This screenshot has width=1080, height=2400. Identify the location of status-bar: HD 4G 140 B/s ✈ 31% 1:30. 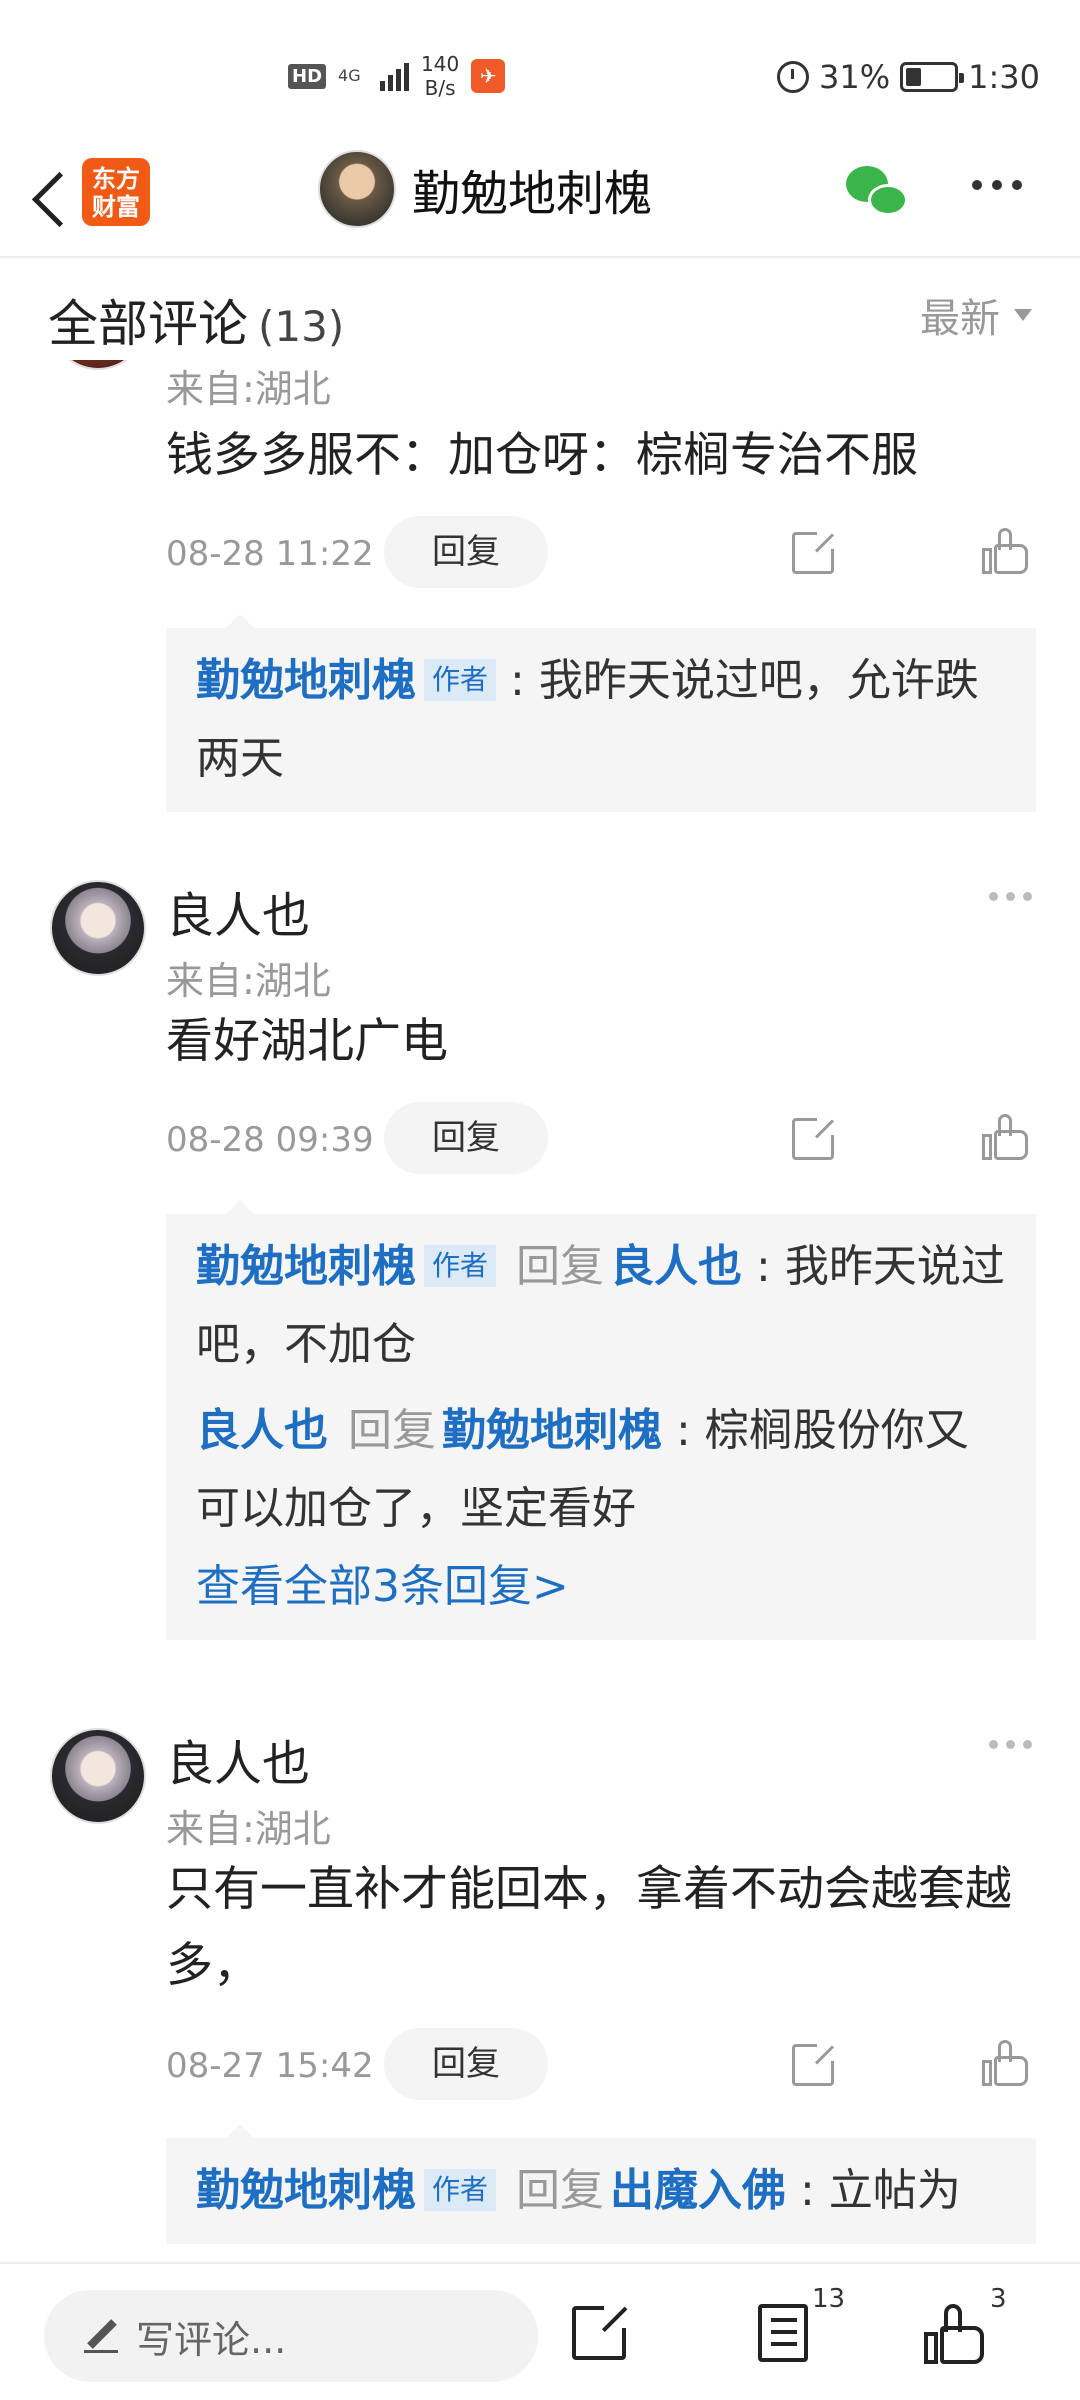
(540, 70).